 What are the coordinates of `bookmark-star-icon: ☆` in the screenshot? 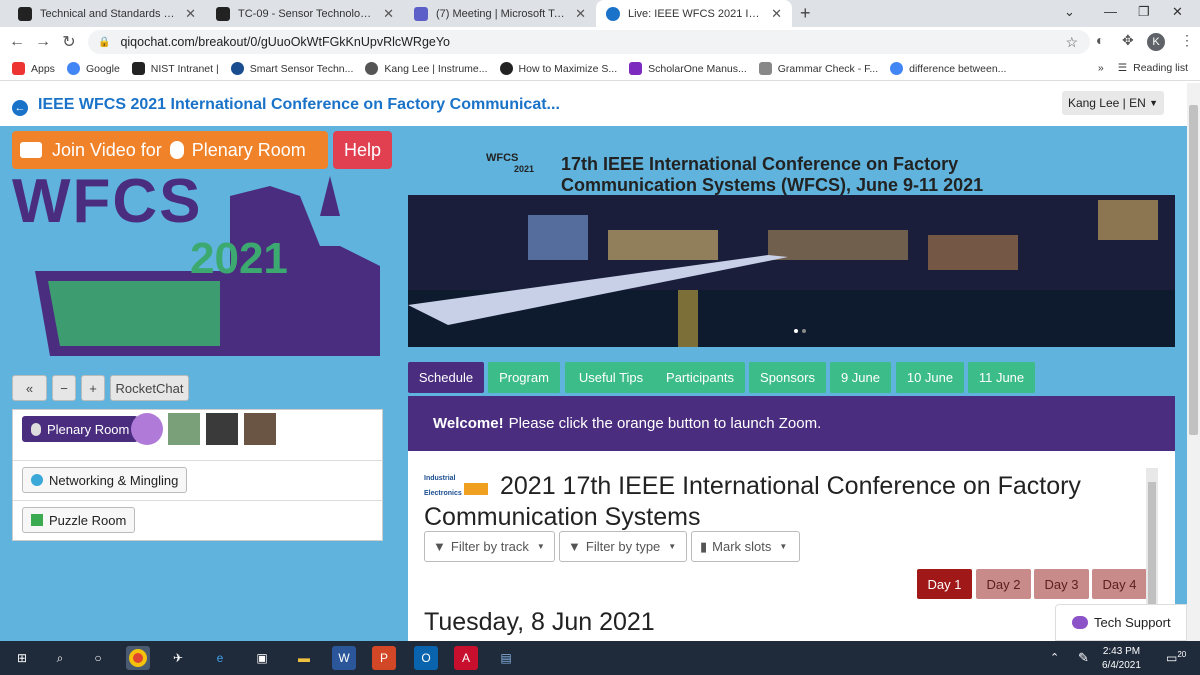 It's located at (1071, 42).